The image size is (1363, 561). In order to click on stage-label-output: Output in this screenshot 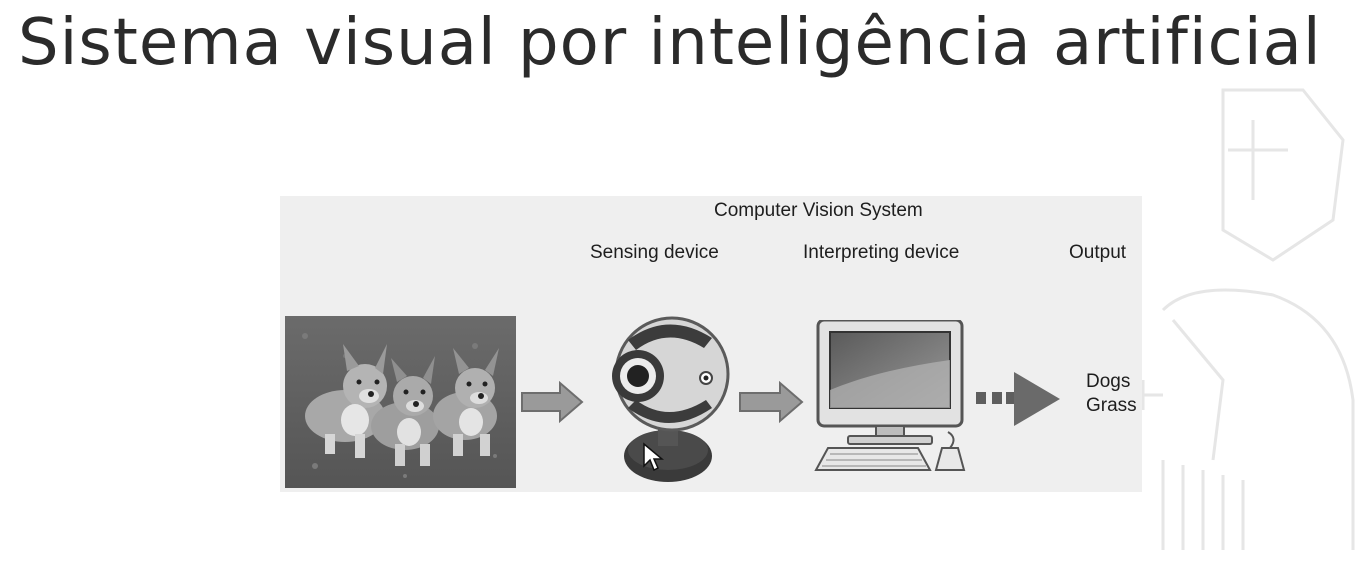, I will do `click(1098, 252)`.